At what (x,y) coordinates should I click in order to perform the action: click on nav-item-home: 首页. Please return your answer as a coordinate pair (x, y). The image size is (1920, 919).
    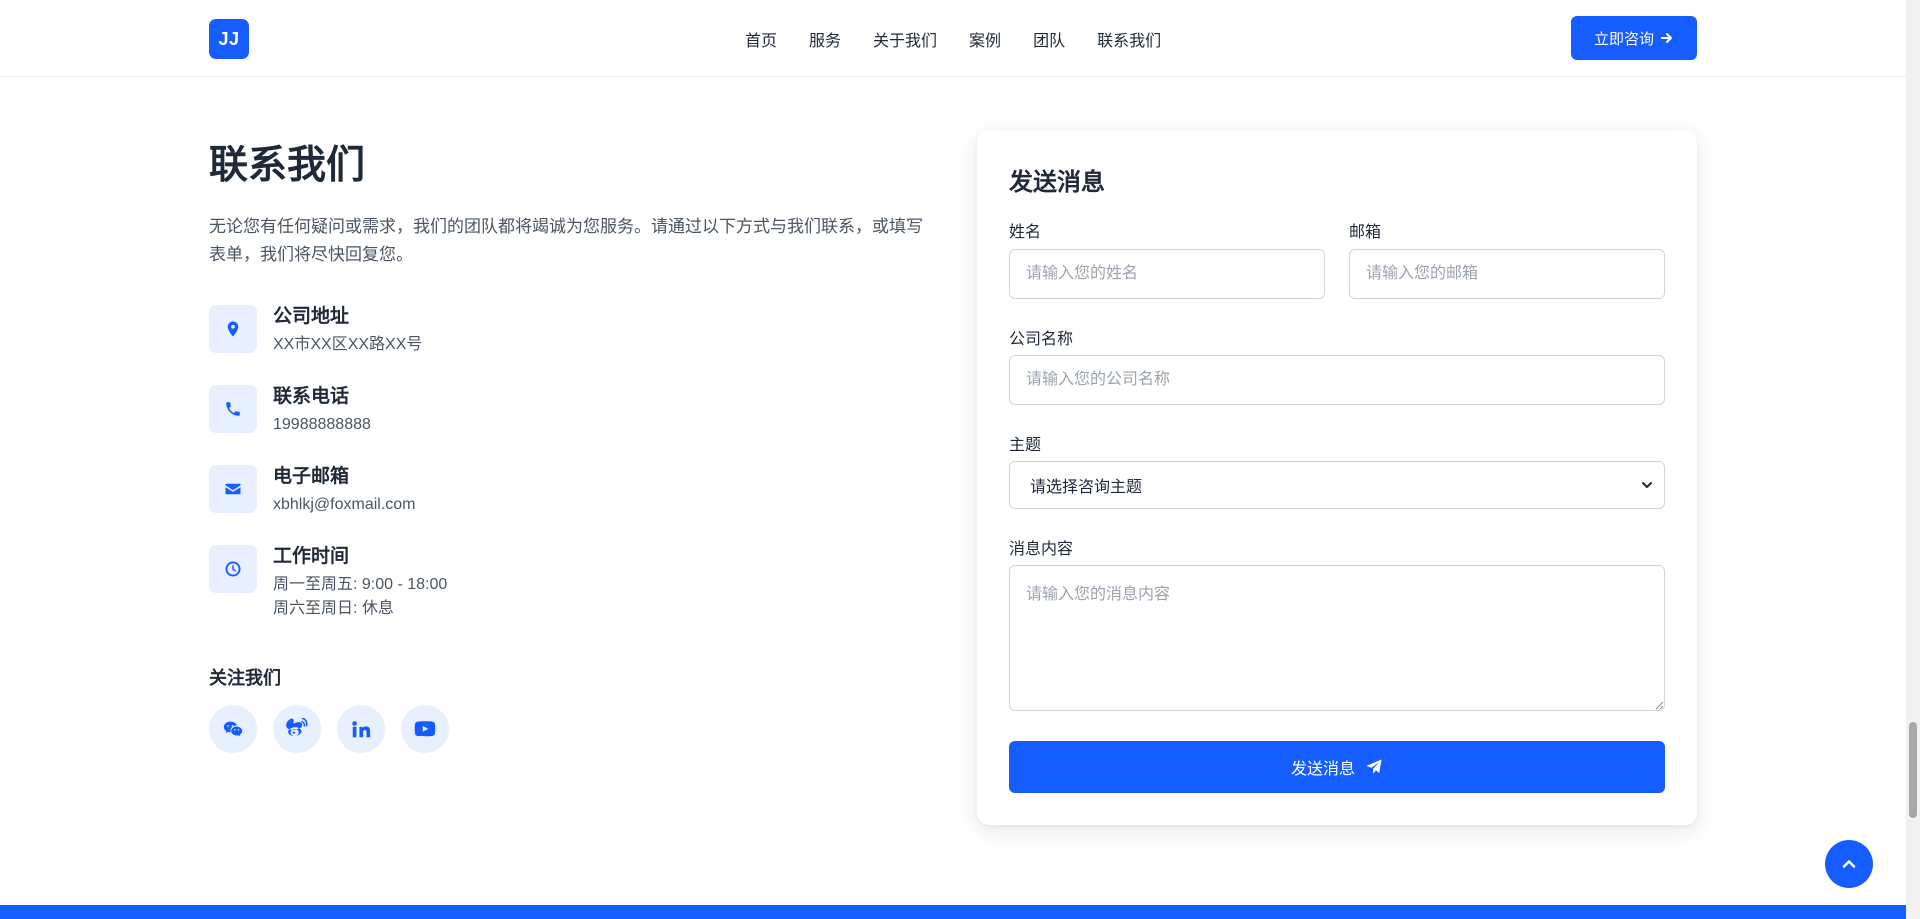
    Looking at the image, I should click on (761, 39).